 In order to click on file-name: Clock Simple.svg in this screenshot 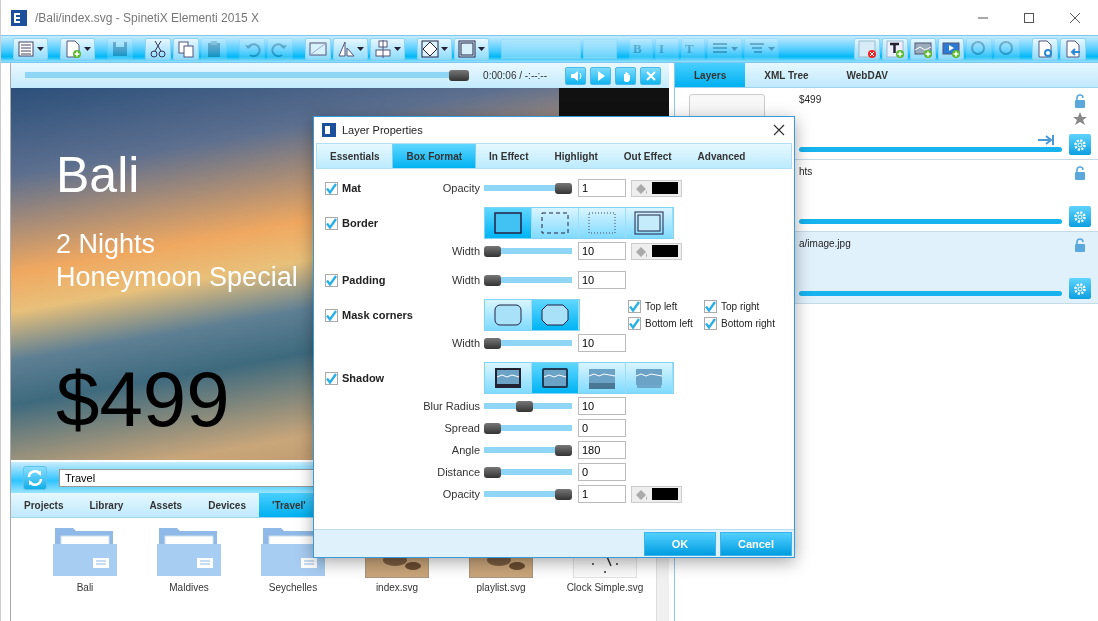, I will do `click(605, 587)`.